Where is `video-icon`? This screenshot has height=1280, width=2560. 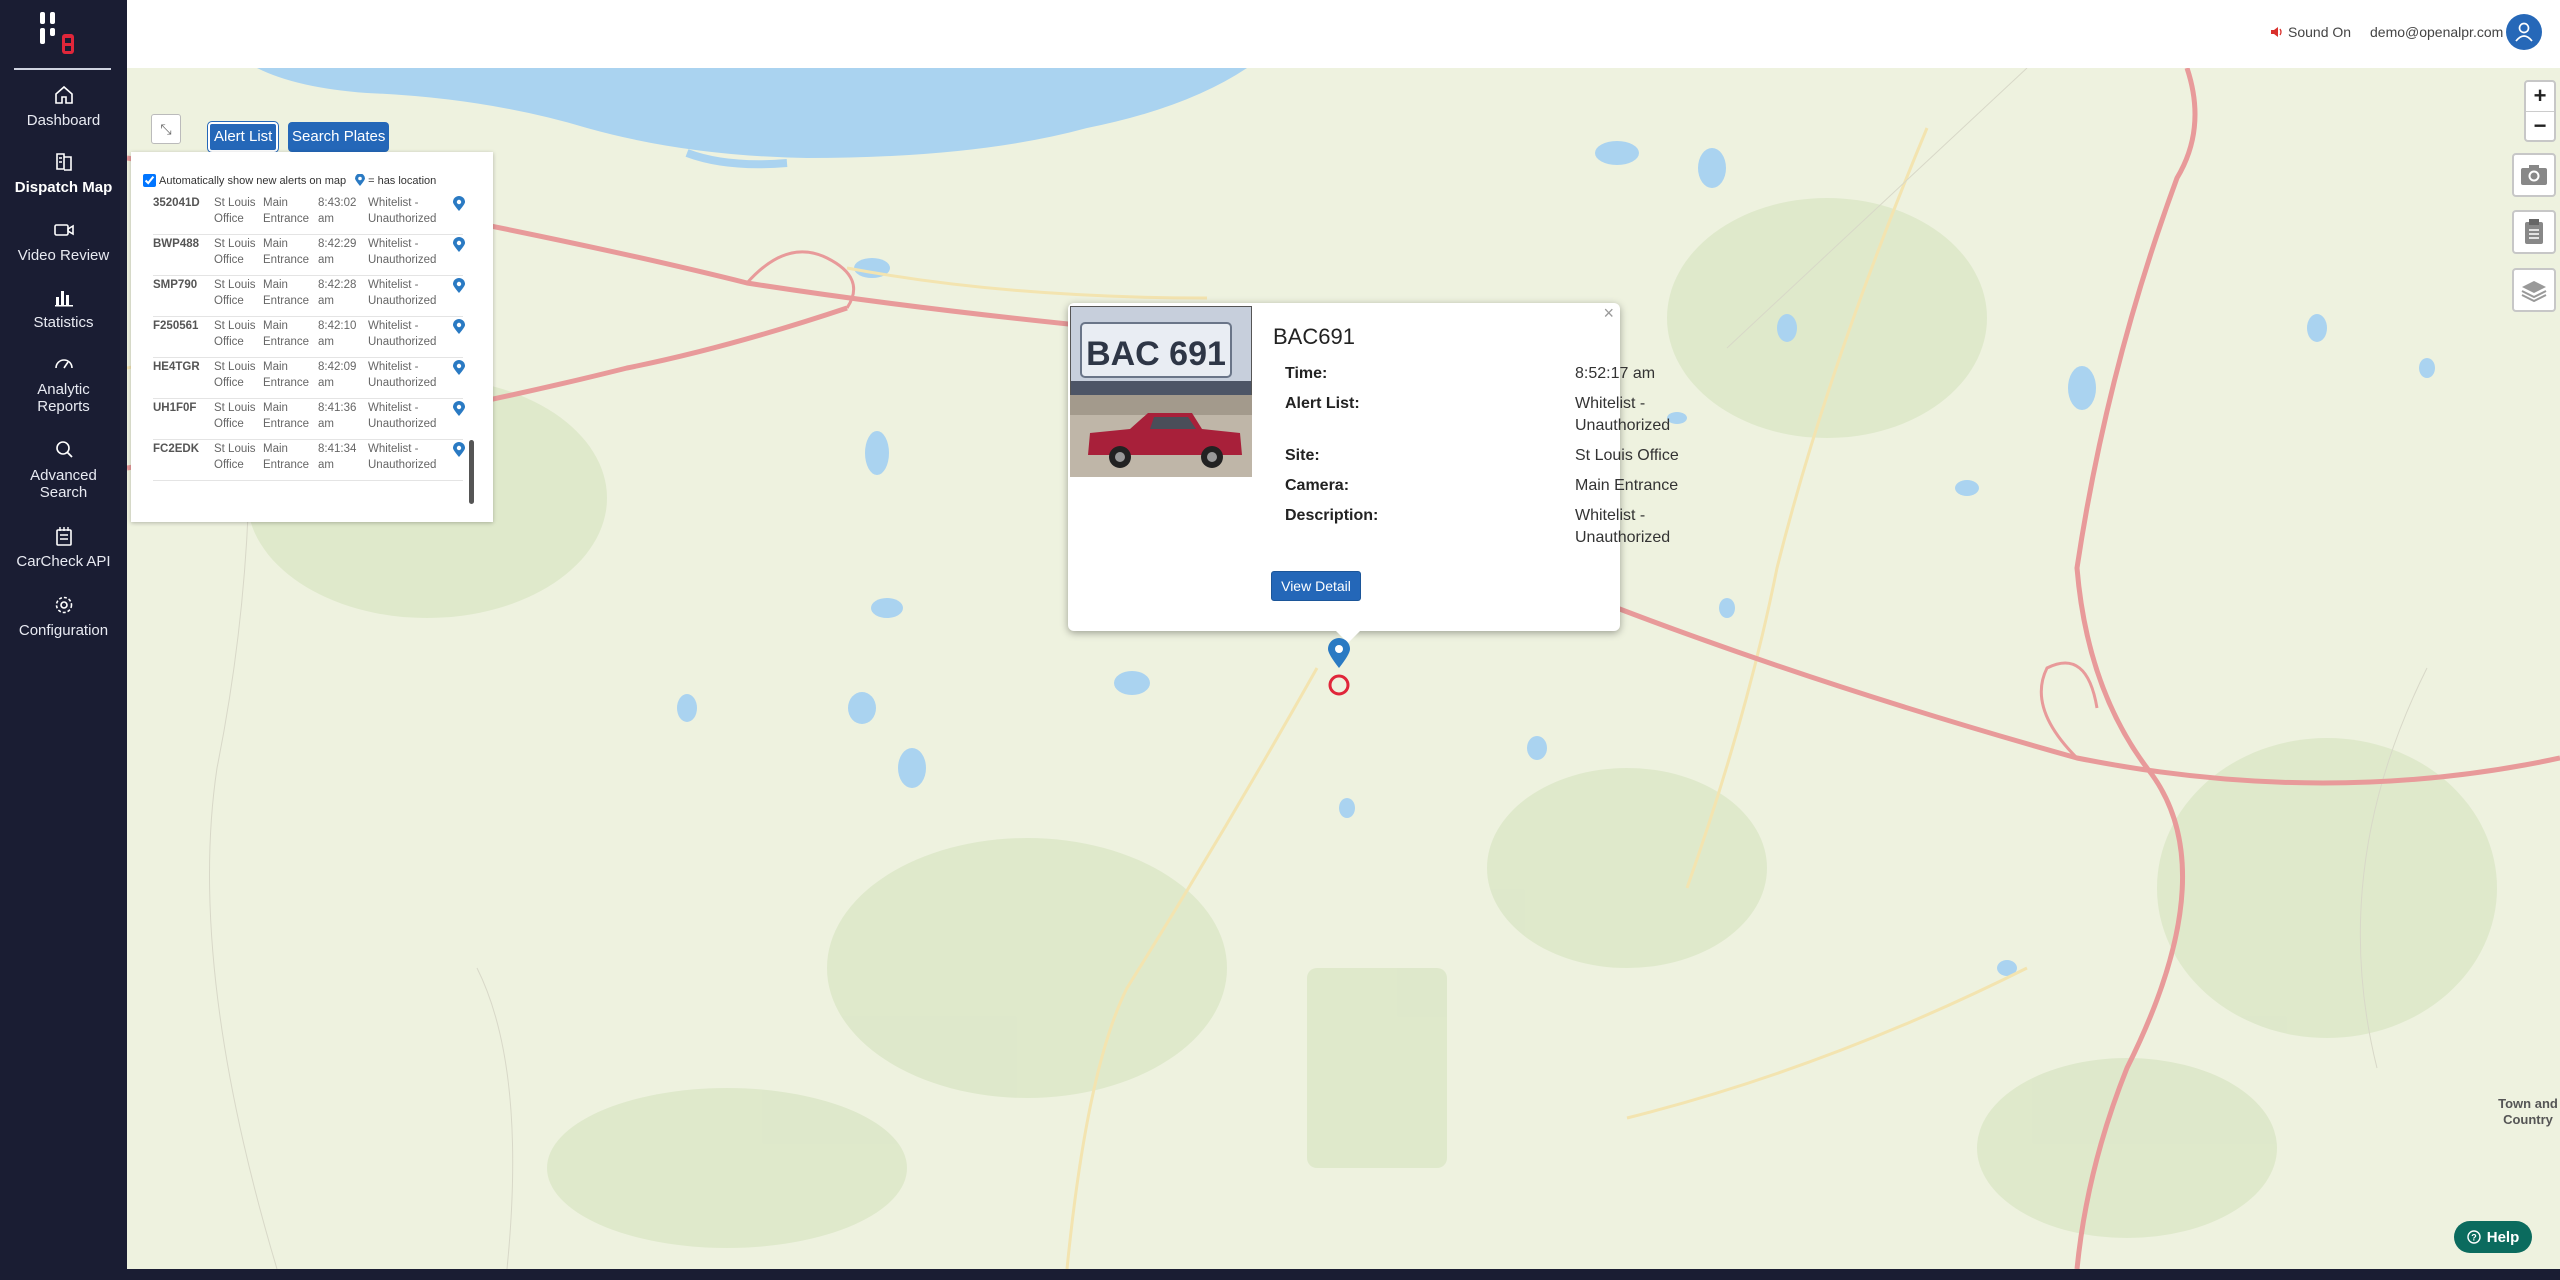
video-icon is located at coordinates (63, 230).